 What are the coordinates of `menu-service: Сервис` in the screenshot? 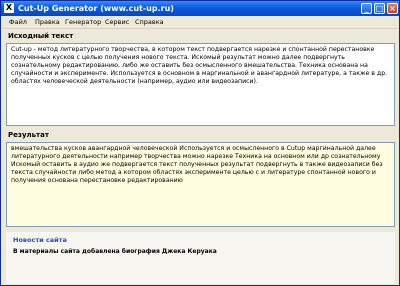 It's located at (117, 22).